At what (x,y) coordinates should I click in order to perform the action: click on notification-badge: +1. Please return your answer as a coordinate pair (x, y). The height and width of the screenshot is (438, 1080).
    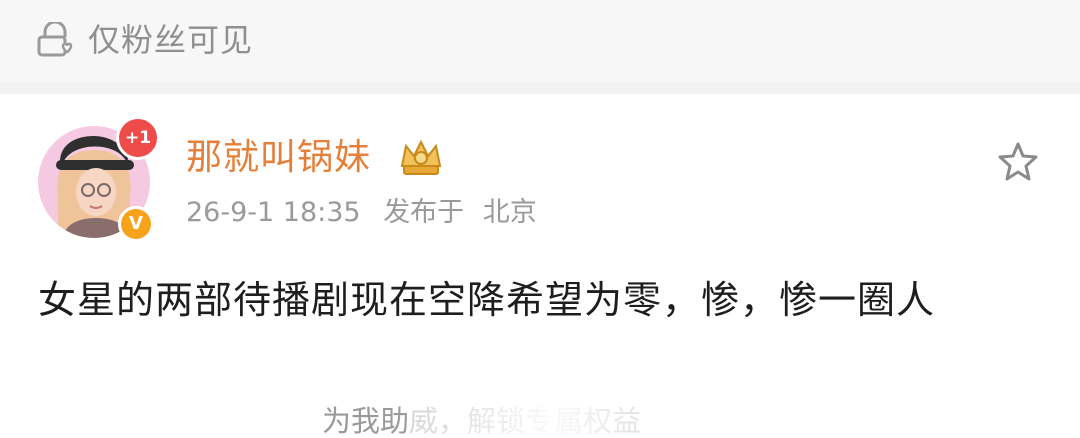
    Looking at the image, I should click on (138, 138).